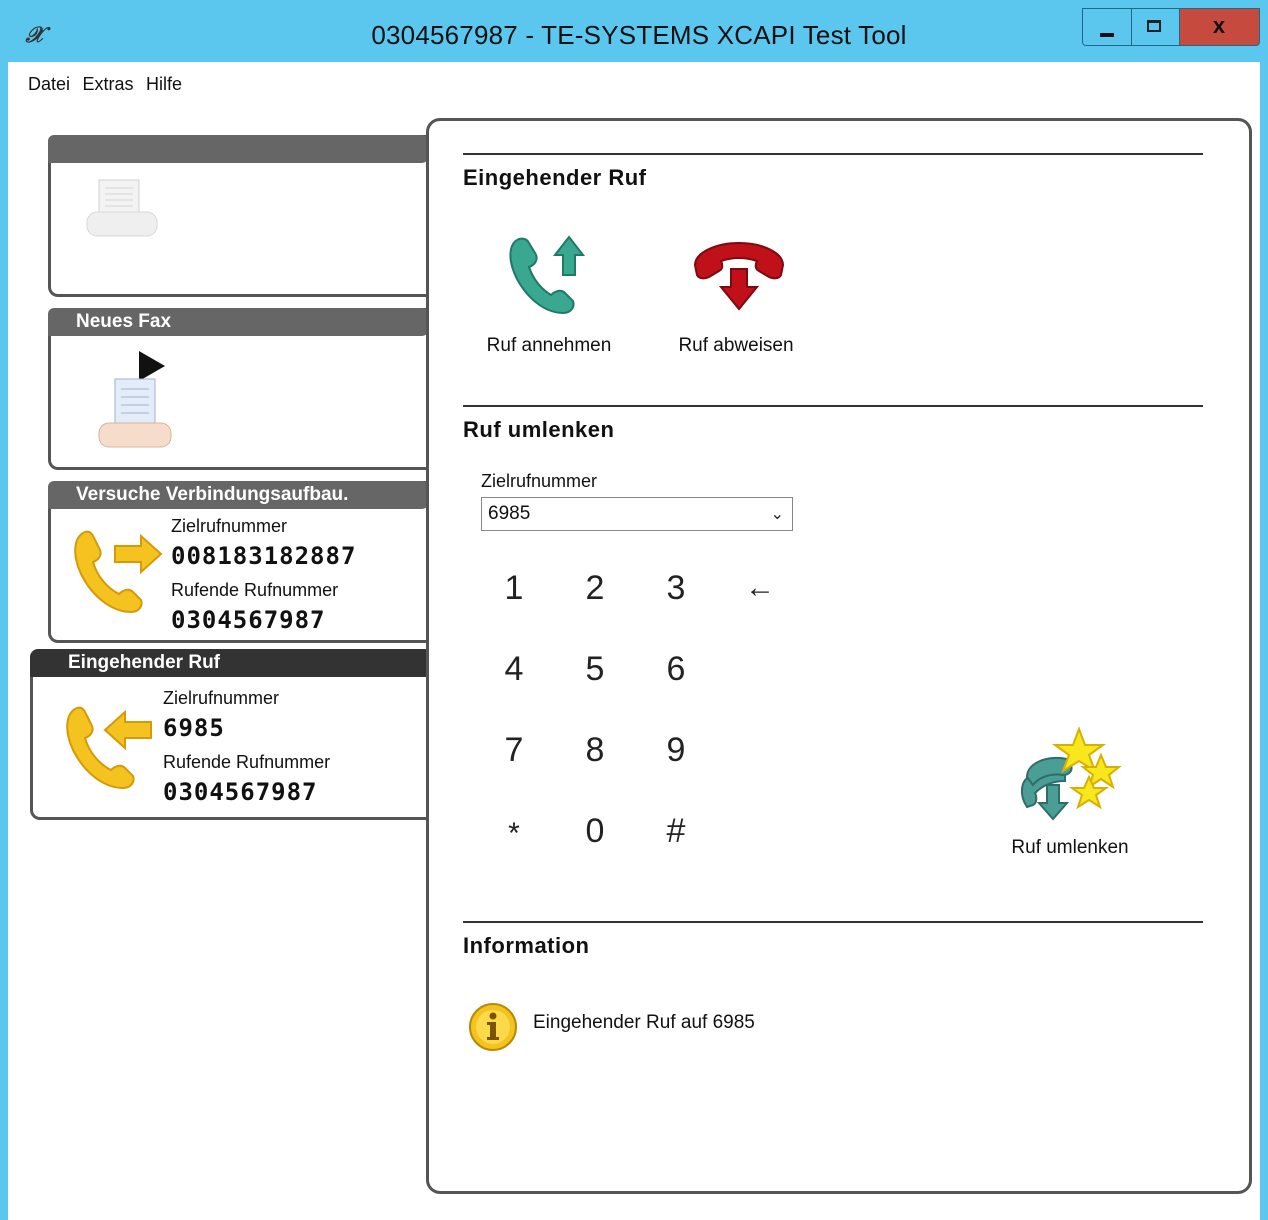 The width and height of the screenshot is (1268, 1220). Describe the element at coordinates (118, 572) in the screenshot. I see `outgoing-call-icon` at that location.